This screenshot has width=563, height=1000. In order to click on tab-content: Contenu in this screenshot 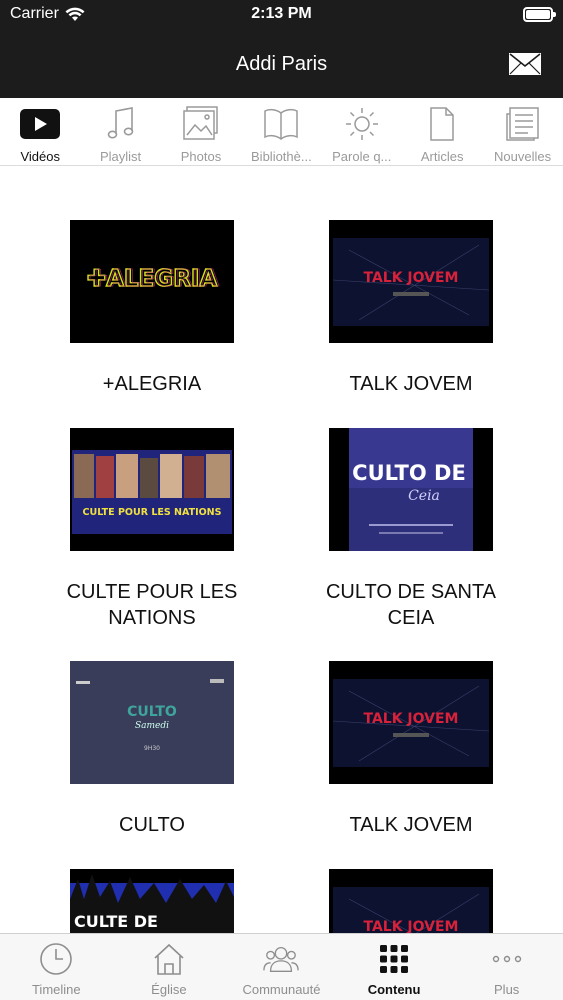, I will do `click(394, 967)`.